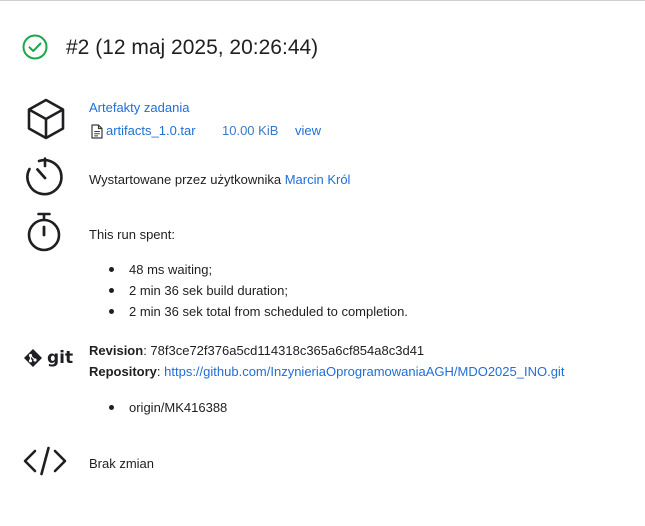  Describe the element at coordinates (122, 463) in the screenshot. I see `changes-text: Brak zmian` at that location.